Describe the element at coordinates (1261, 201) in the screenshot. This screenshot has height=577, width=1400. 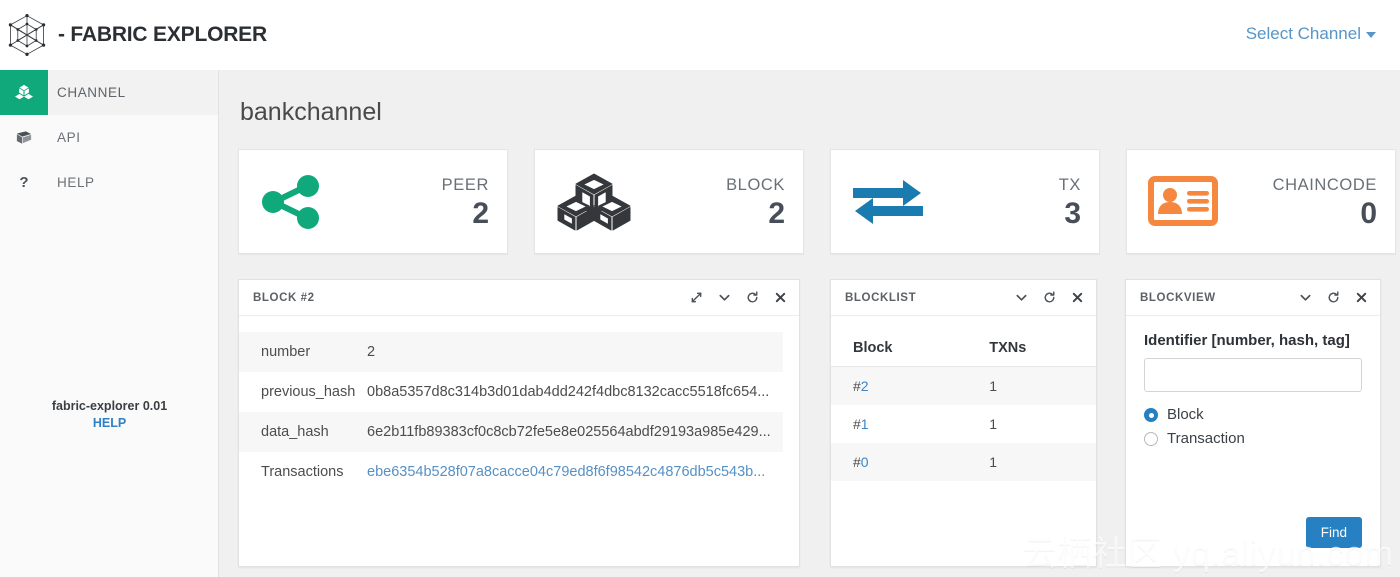
I see `stat-card-chaincode: CHAINCODE 0` at that location.